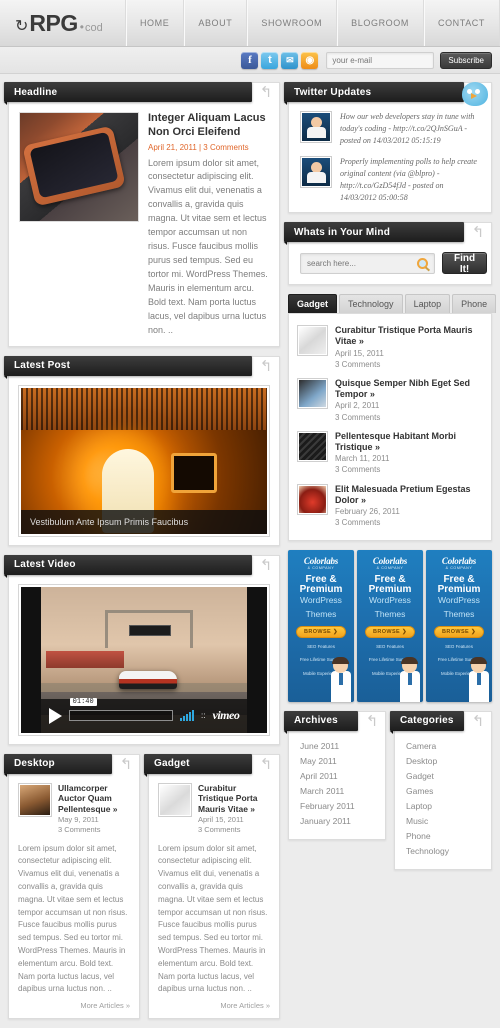 Image resolution: width=500 pixels, height=1028 pixels. Describe the element at coordinates (362, 263) in the screenshot. I see `search-input` at that location.